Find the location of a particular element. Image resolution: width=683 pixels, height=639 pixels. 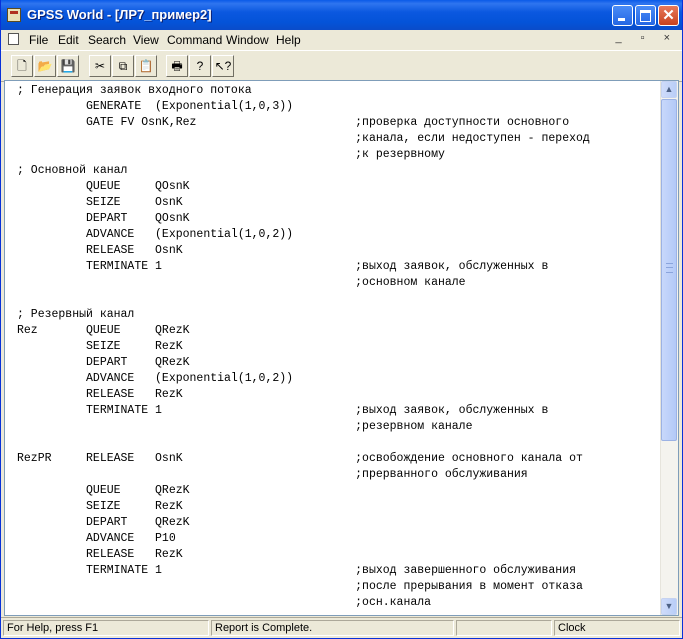

minimize-icon is located at coordinates (621, 19).